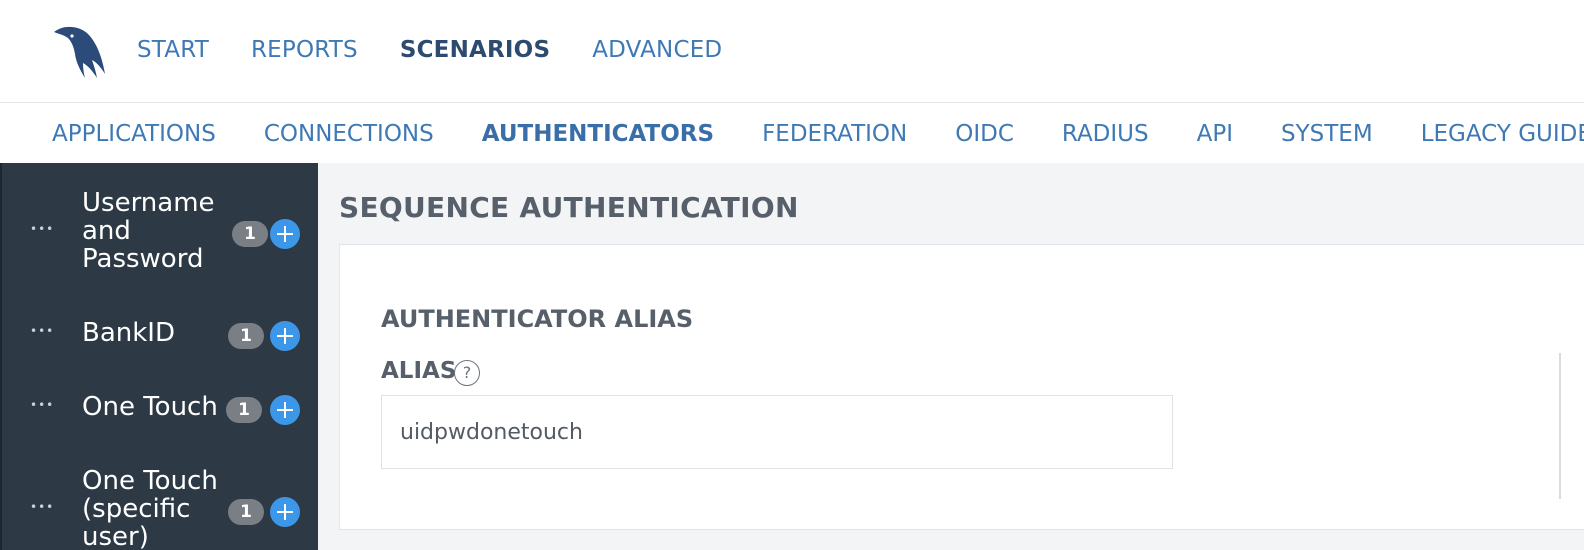  Describe the element at coordinates (173, 50) in the screenshot. I see `topnav-start: START` at that location.